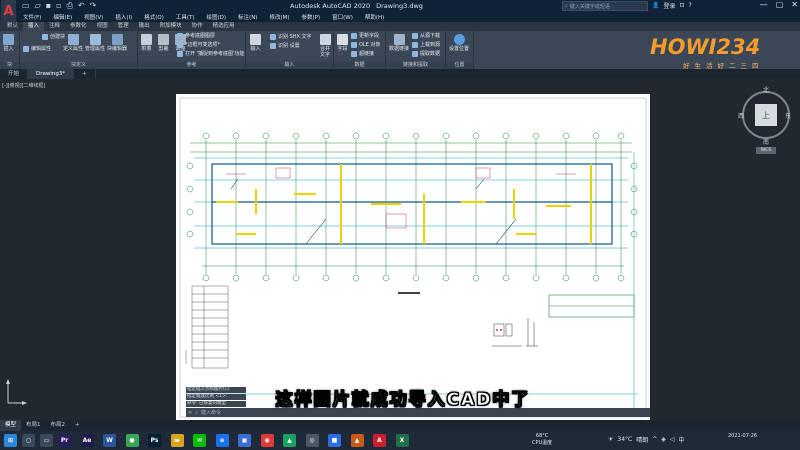 This screenshot has height=450, width=800. I want to click on menu-item: 标注(N), so click(247, 17).